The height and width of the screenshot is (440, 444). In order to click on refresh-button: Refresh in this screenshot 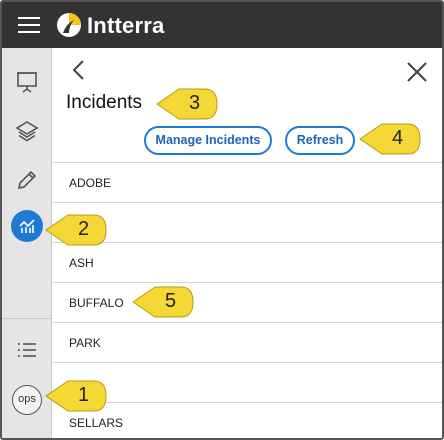, I will do `click(320, 140)`.